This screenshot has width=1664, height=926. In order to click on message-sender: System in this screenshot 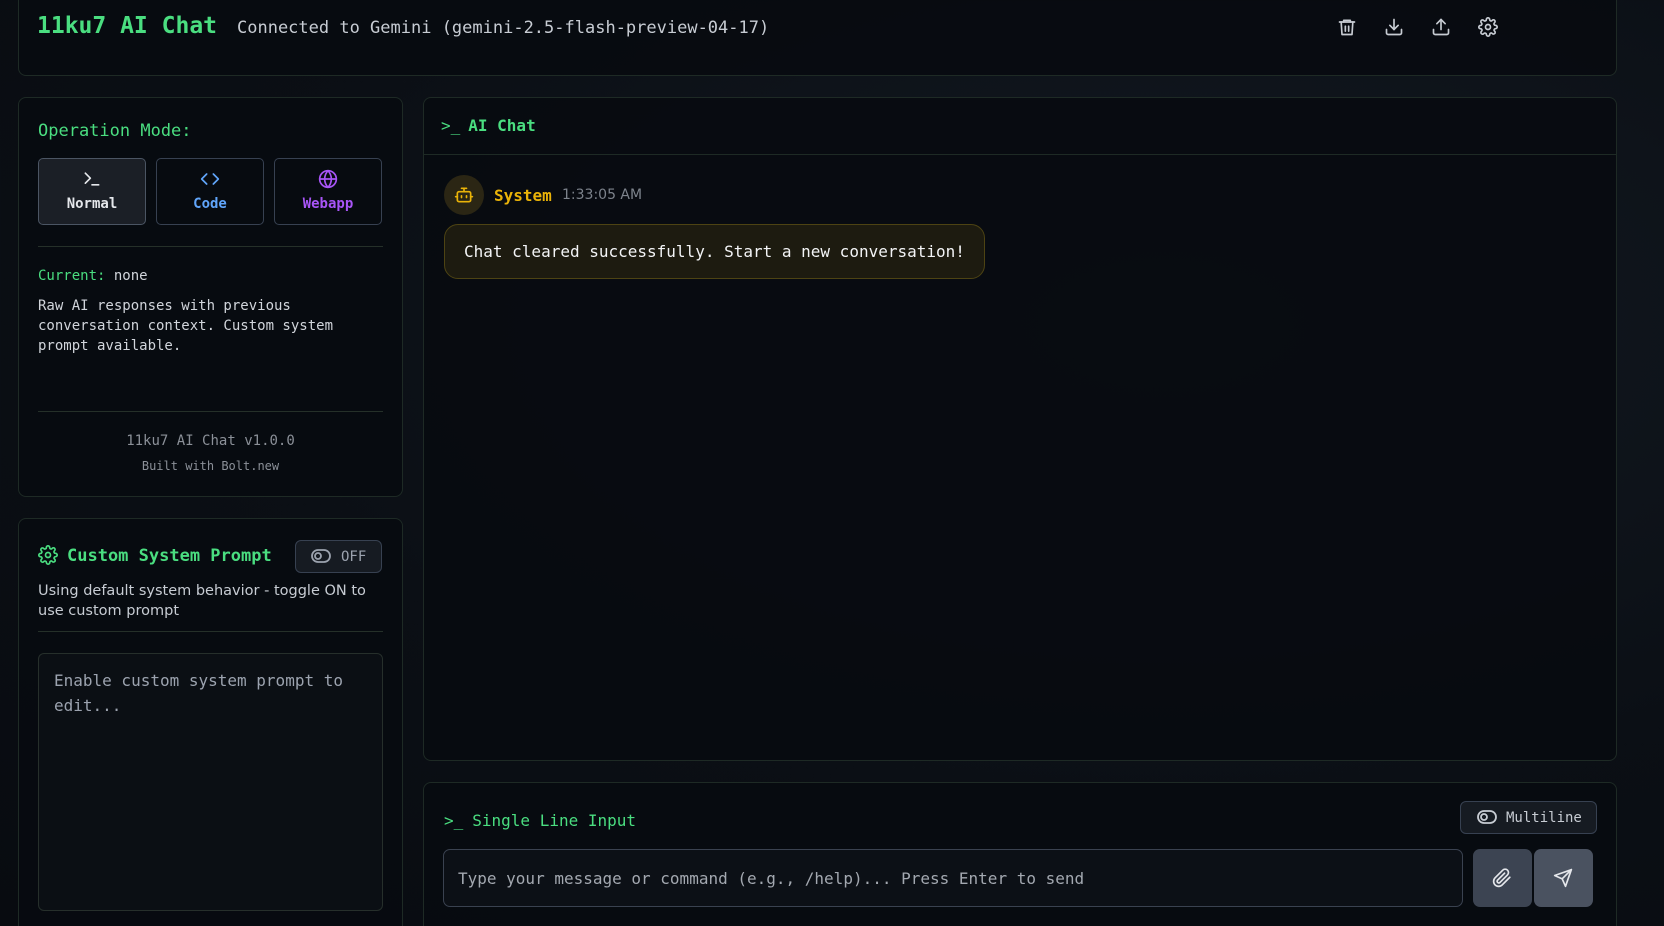, I will do `click(523, 195)`.